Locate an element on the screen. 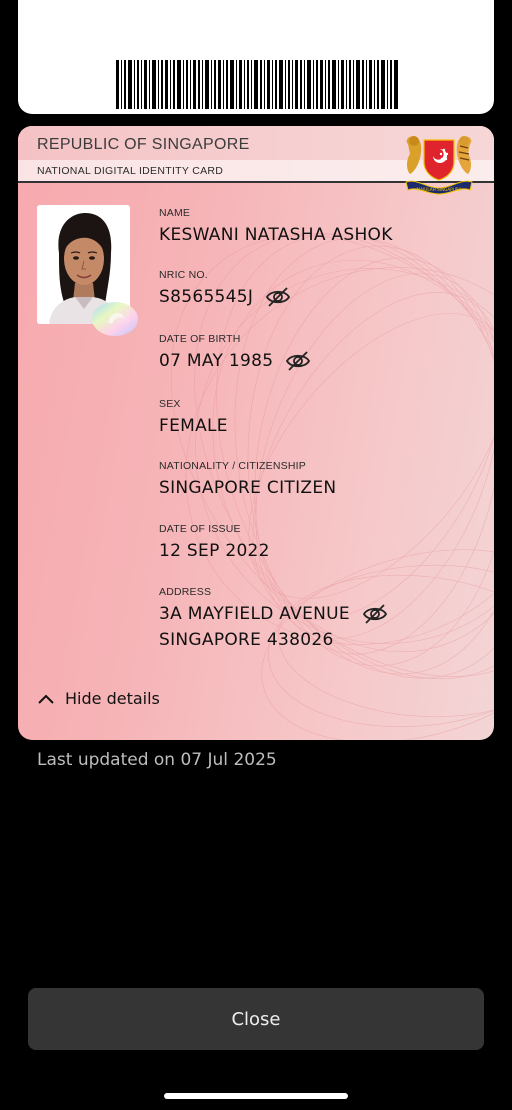 The width and height of the screenshot is (512, 1110). date-of-issue-field: DATE OF ISSUE 12 SEP 2022 is located at coordinates (214, 543).